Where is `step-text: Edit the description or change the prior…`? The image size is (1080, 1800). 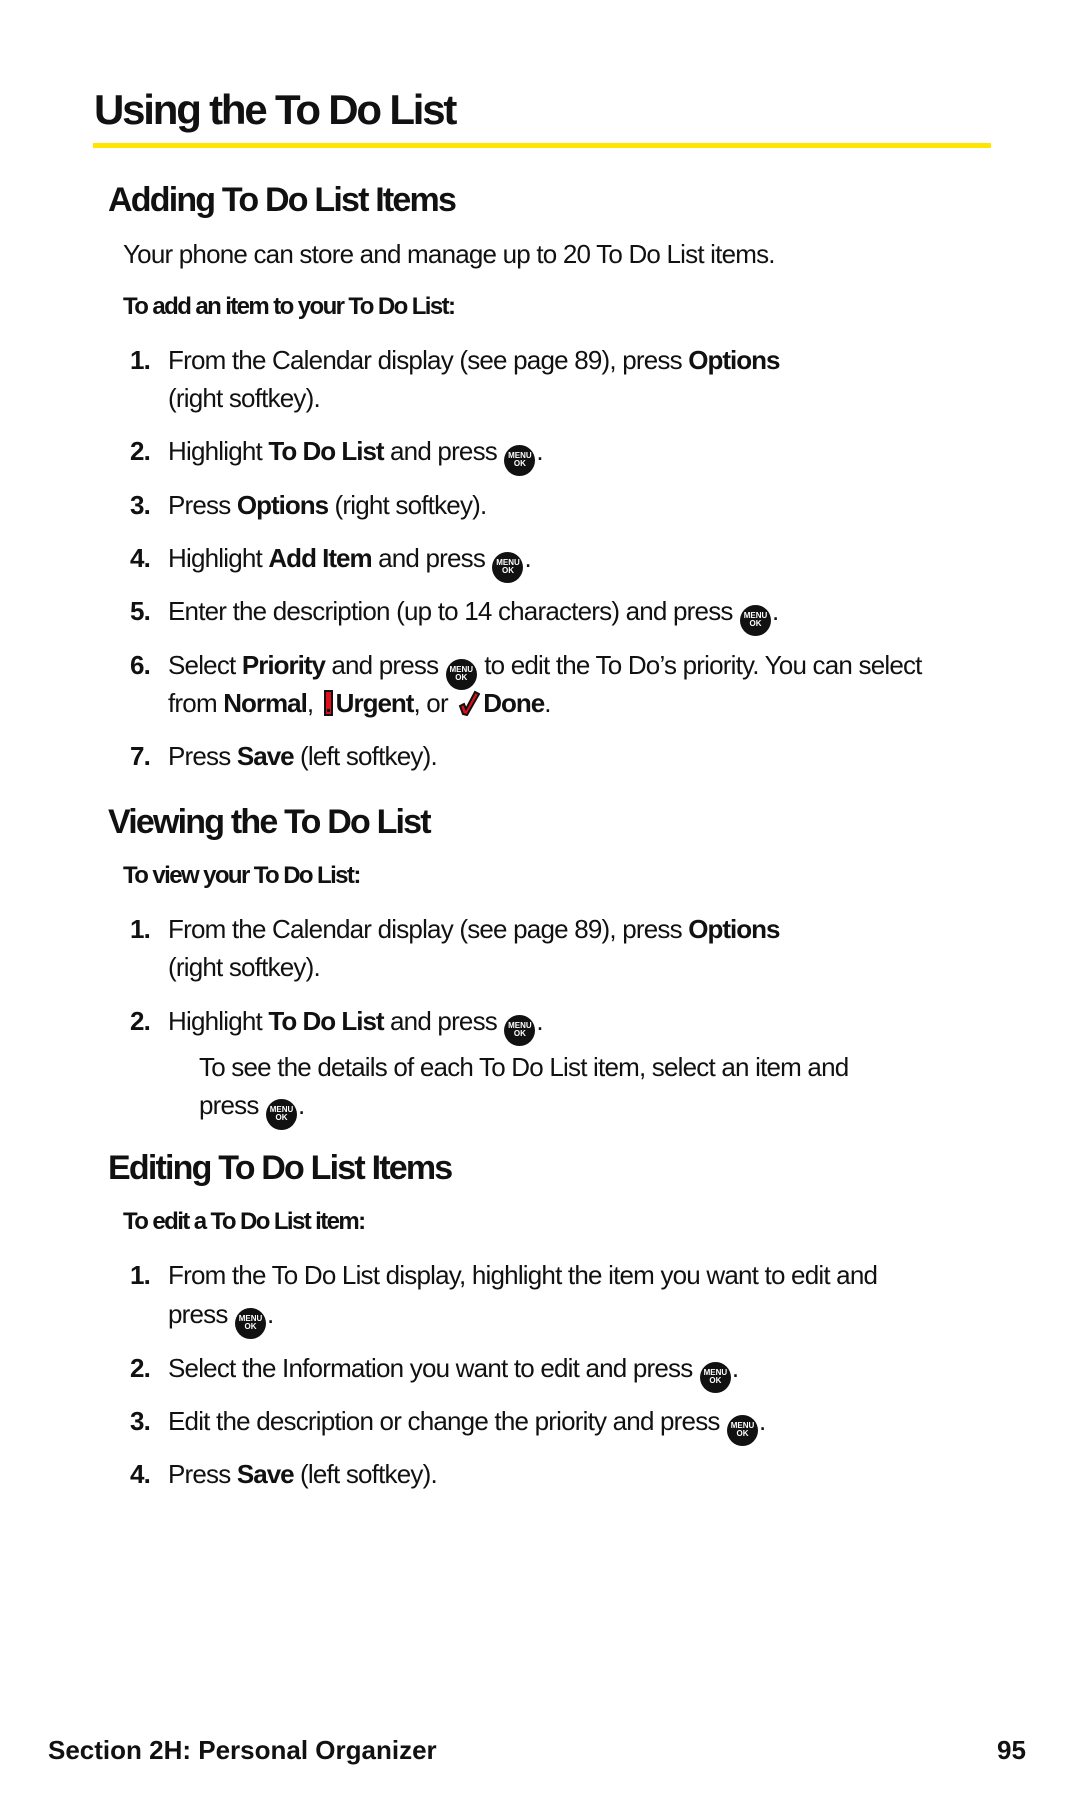 step-text: Edit the description or change the prior… is located at coordinates (467, 1425).